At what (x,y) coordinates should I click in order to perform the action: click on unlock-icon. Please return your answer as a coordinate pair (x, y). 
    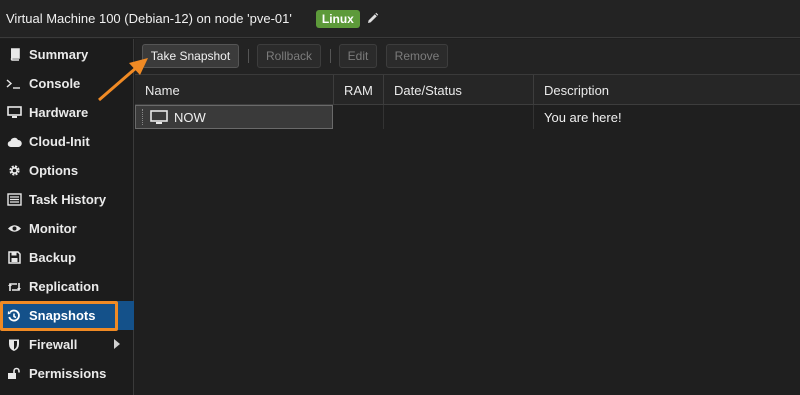
    Looking at the image, I should click on (14, 374).